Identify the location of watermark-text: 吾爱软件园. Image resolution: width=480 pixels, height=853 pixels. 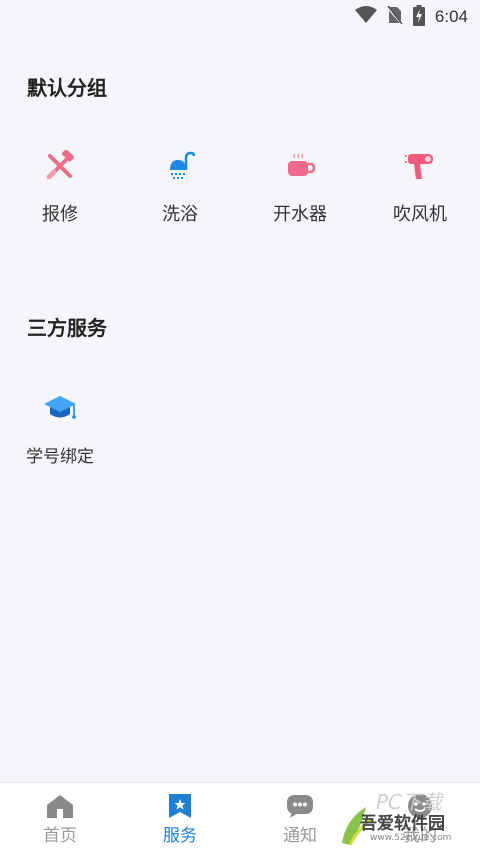
(402, 824).